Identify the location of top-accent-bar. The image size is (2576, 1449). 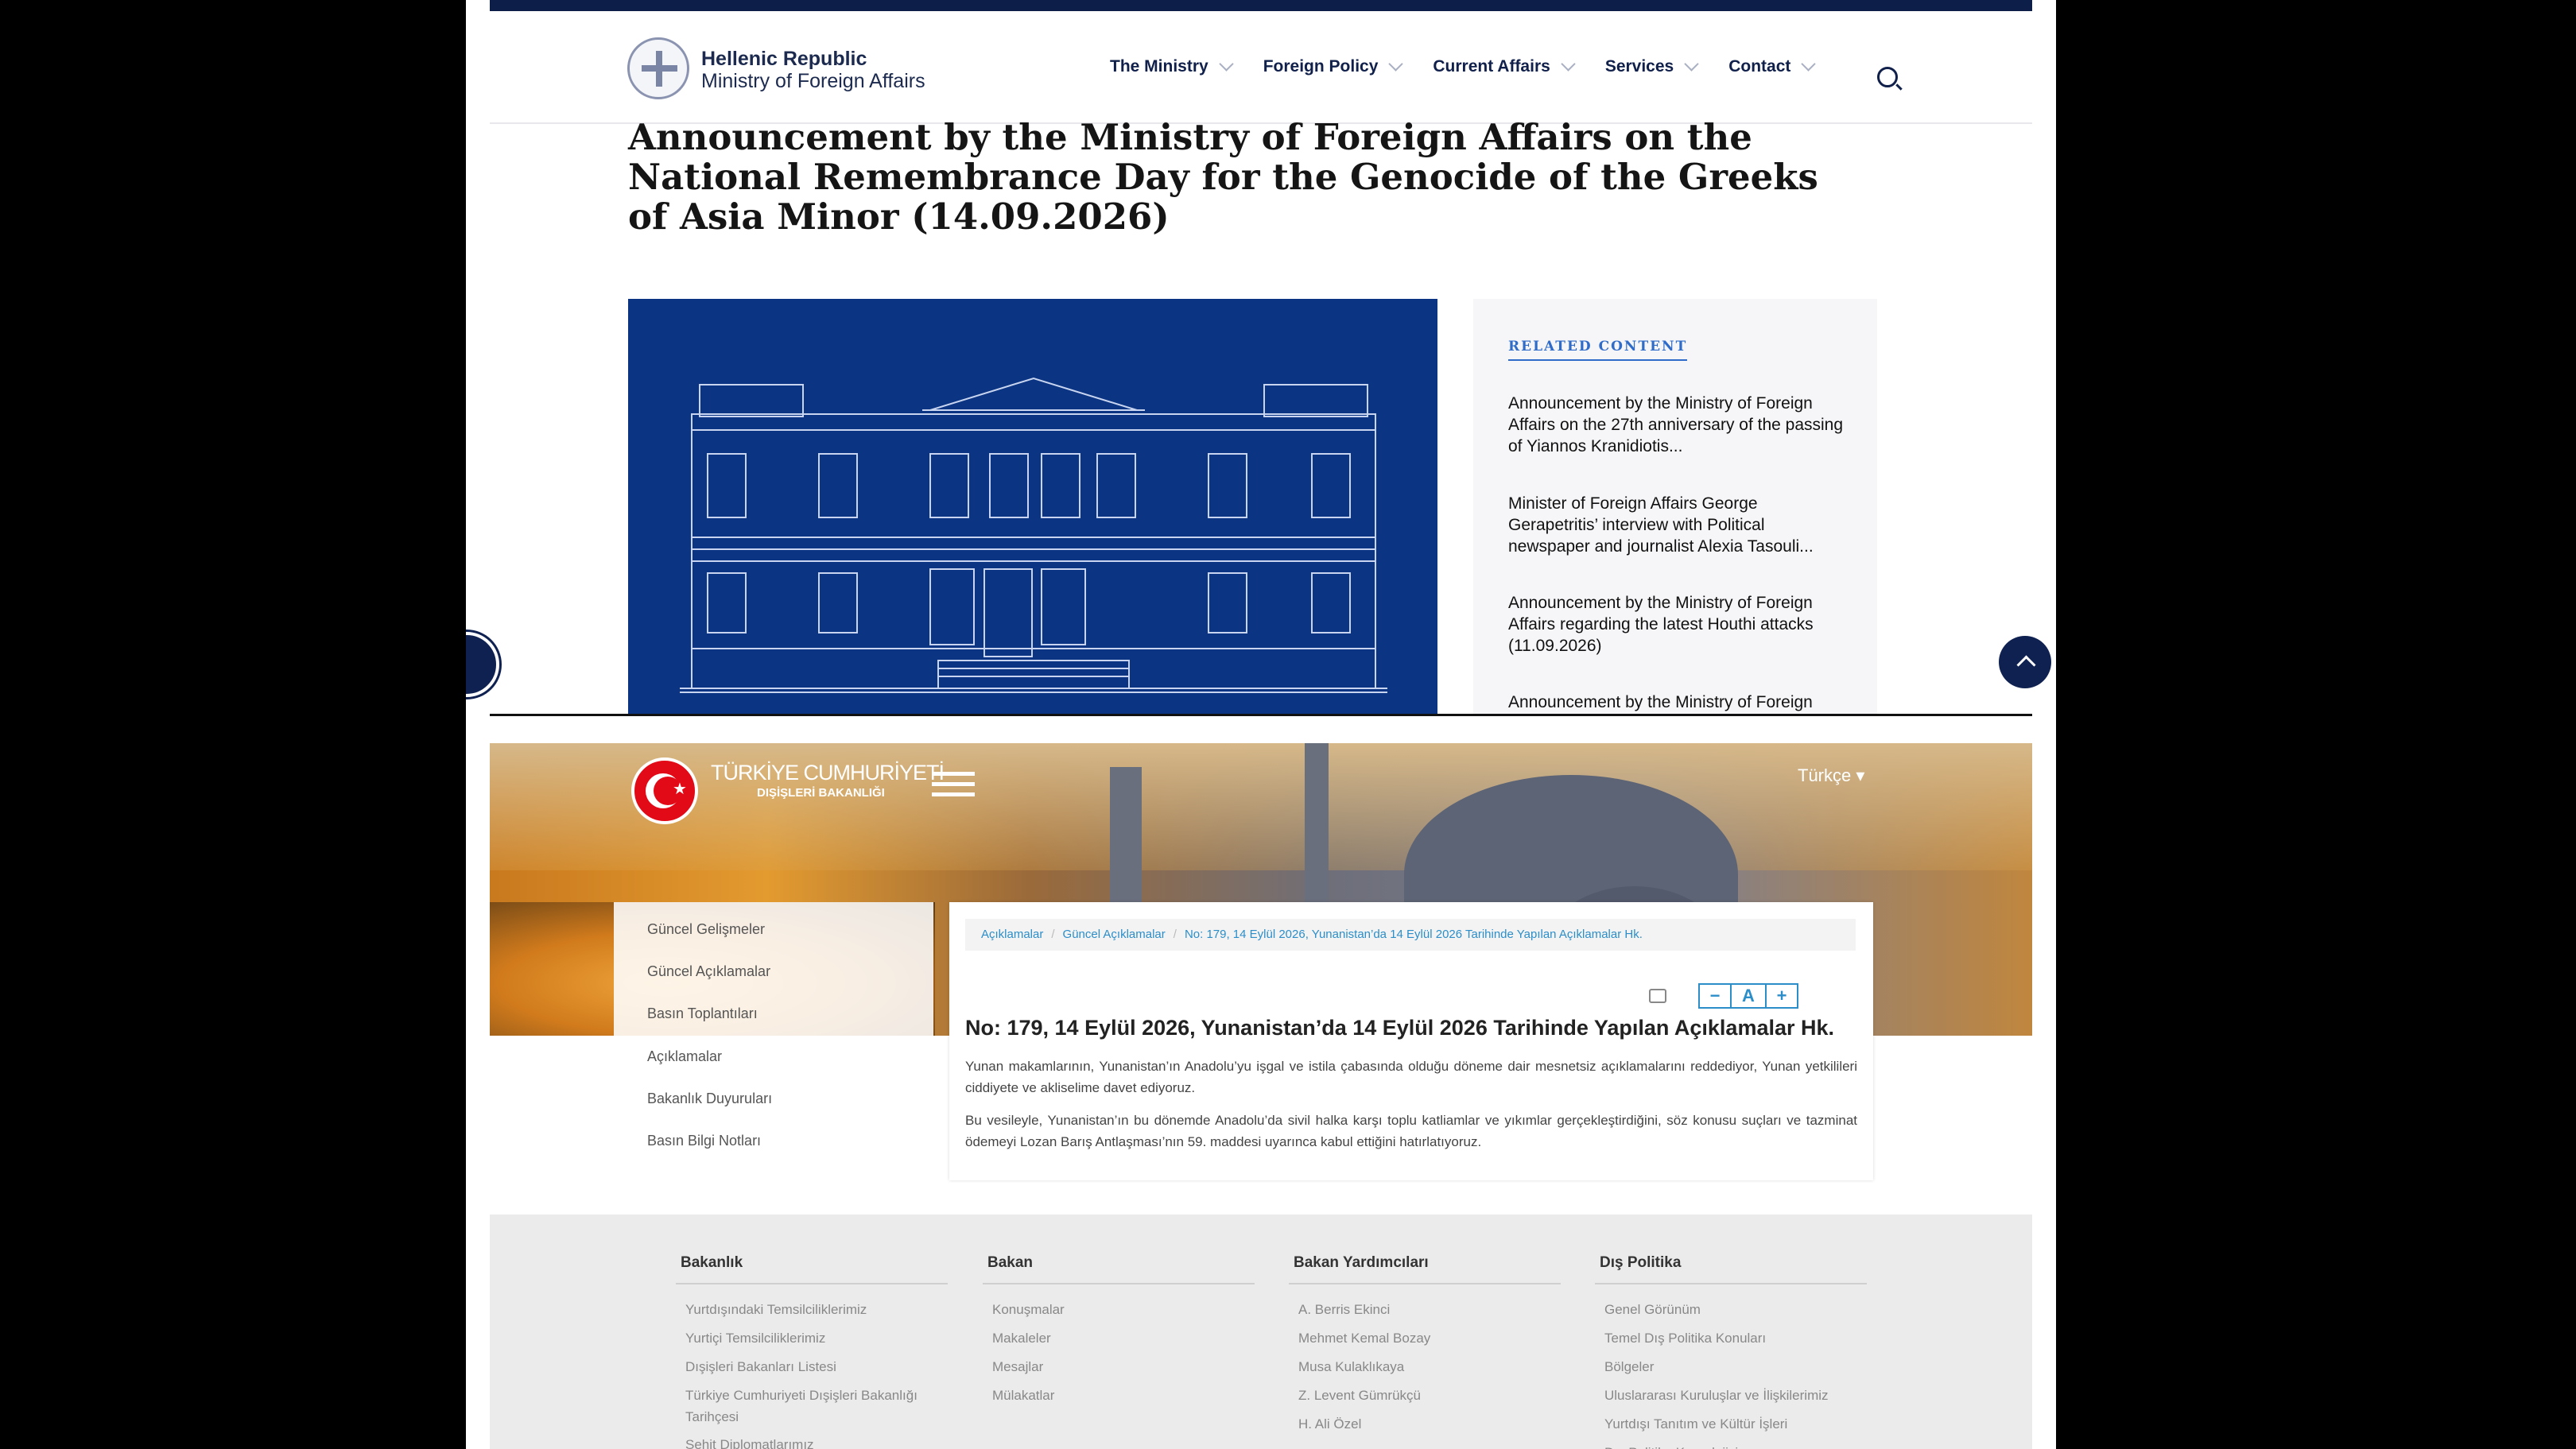
(1261, 6).